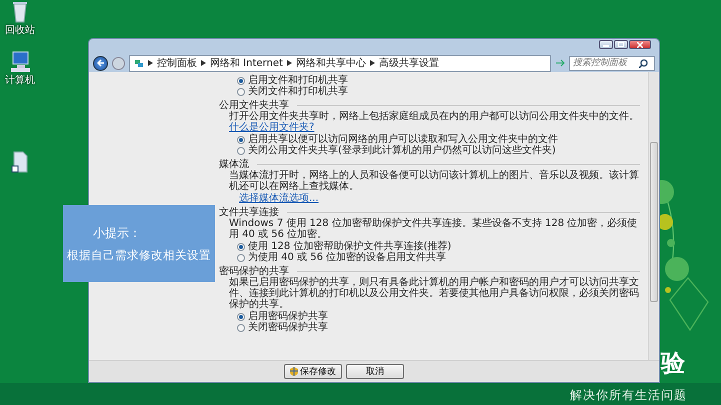 The image size is (721, 405). Describe the element at coordinates (560, 63) in the screenshot. I see `go-arrow-icon` at that location.